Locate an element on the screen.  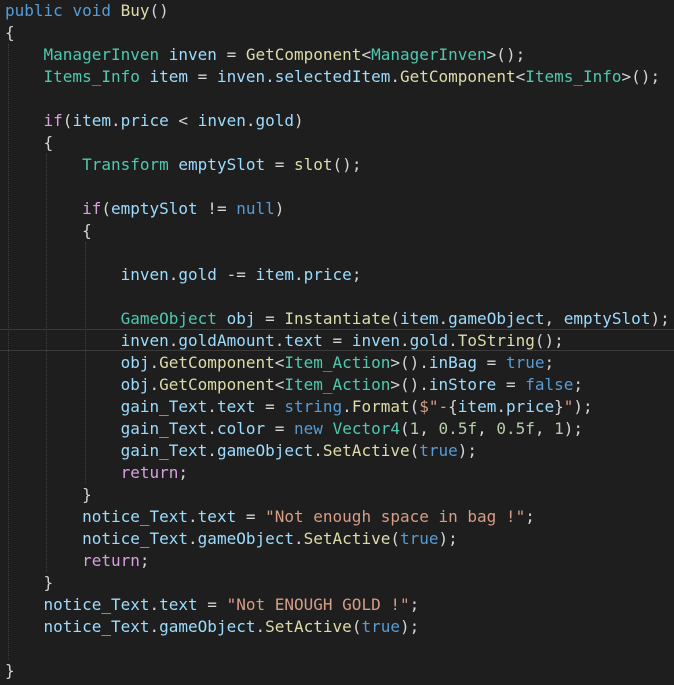
code-line: Transform emptySlot = slot(); is located at coordinates (180, 165).